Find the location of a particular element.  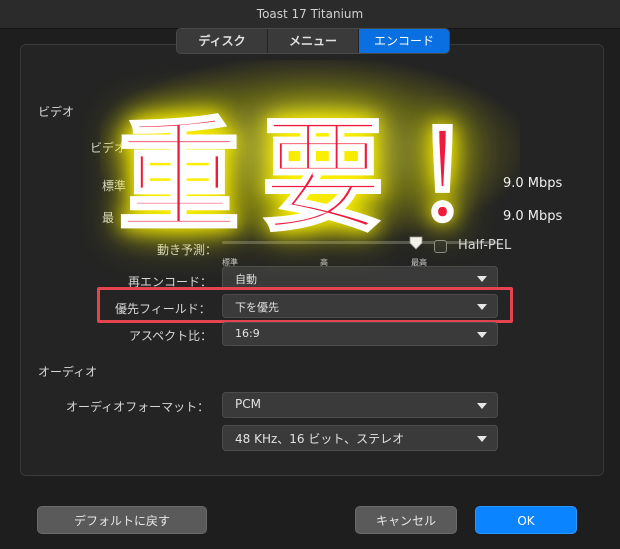

overlay-text-exclamation: ！ is located at coordinates (473, 177).